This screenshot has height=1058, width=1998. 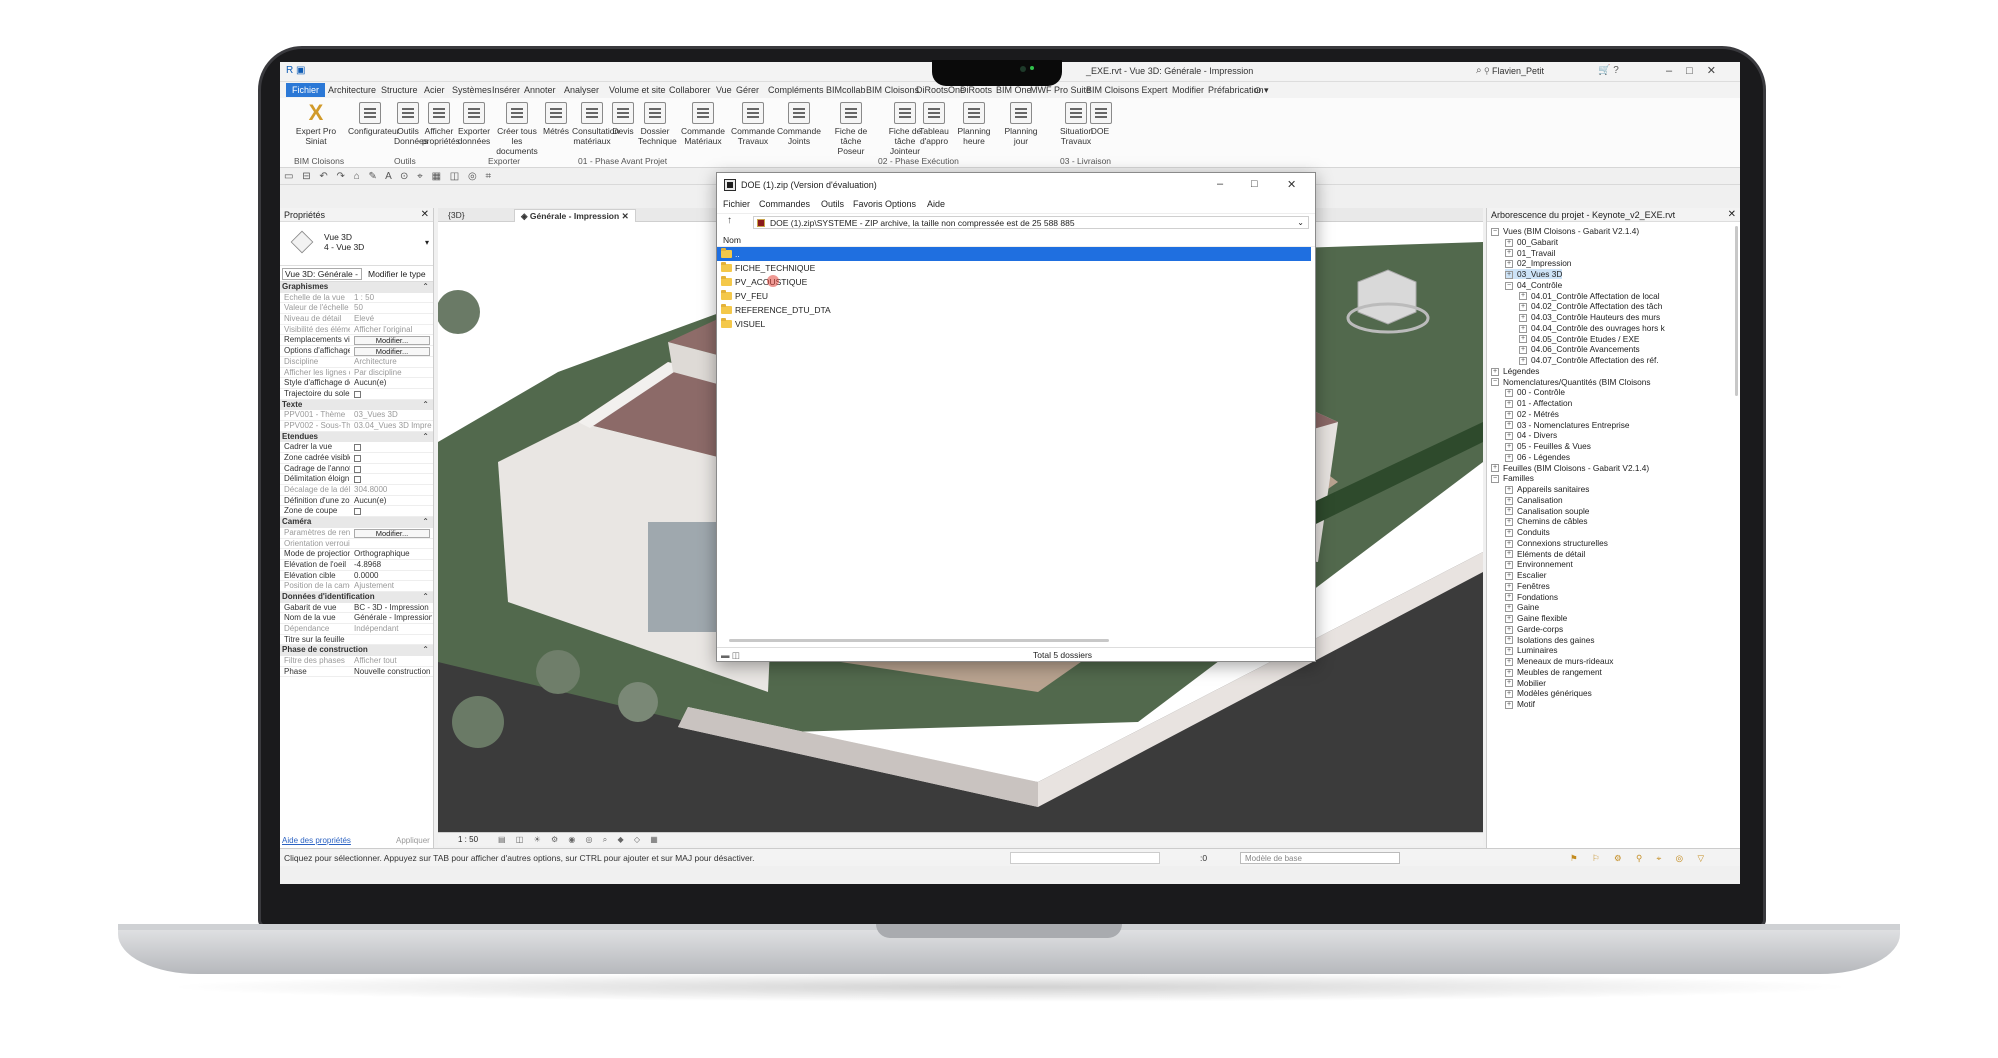 What do you see at coordinates (322, 274) in the screenshot?
I see `view-instance-select: Vue 3D: Générale - Im` at bounding box center [322, 274].